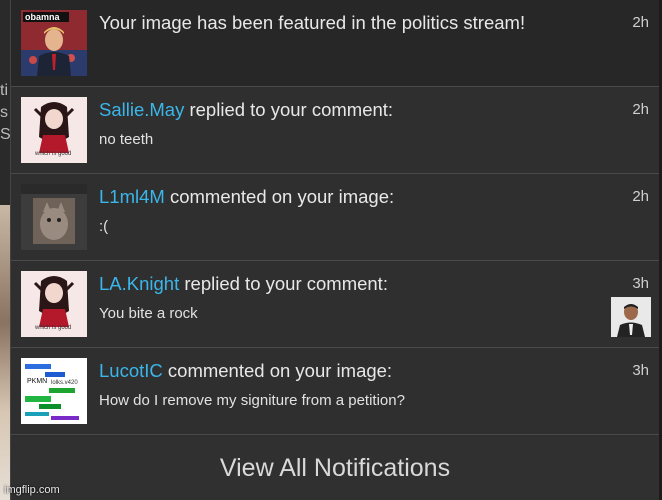 Image resolution: width=662 pixels, height=500 pixels. I want to click on imgflip-watermark: imgflip.com, so click(32, 490).